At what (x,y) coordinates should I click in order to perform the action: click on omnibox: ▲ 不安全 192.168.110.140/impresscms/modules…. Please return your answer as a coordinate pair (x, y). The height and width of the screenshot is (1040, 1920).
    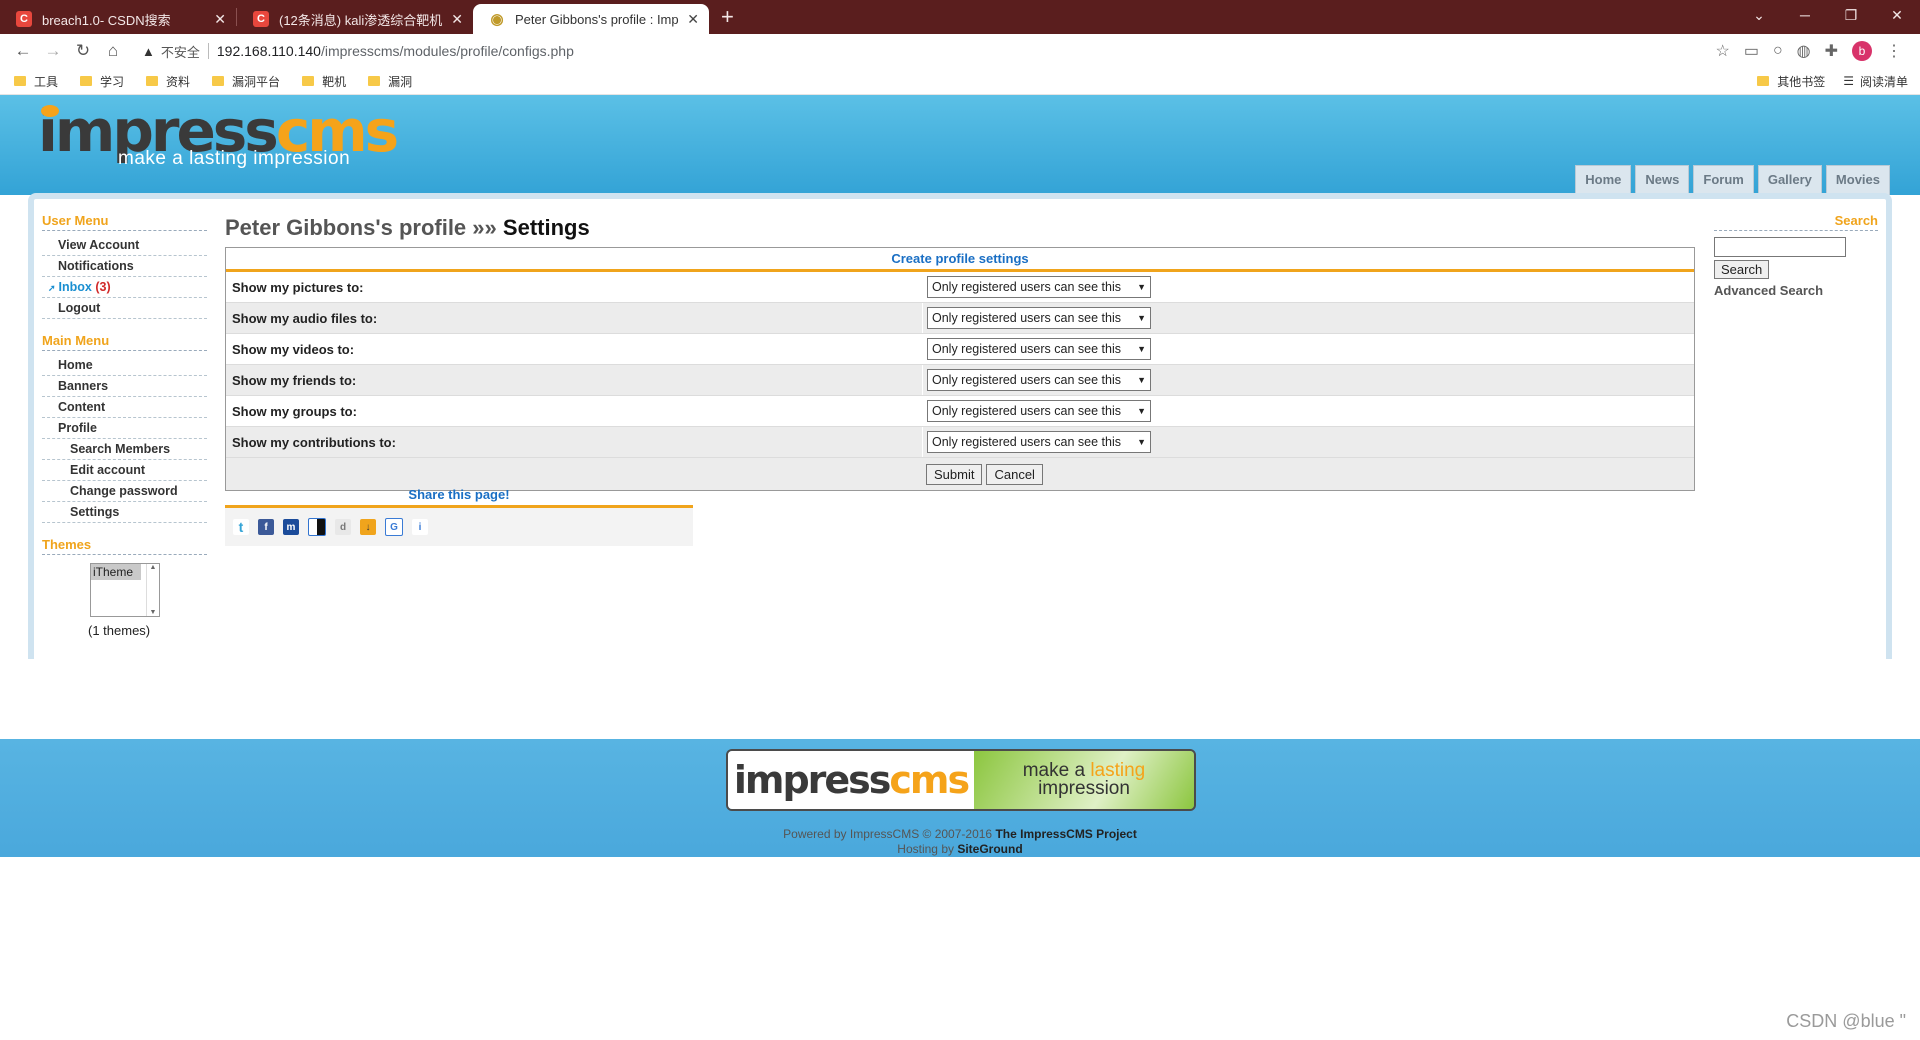
    Looking at the image, I should click on (928, 51).